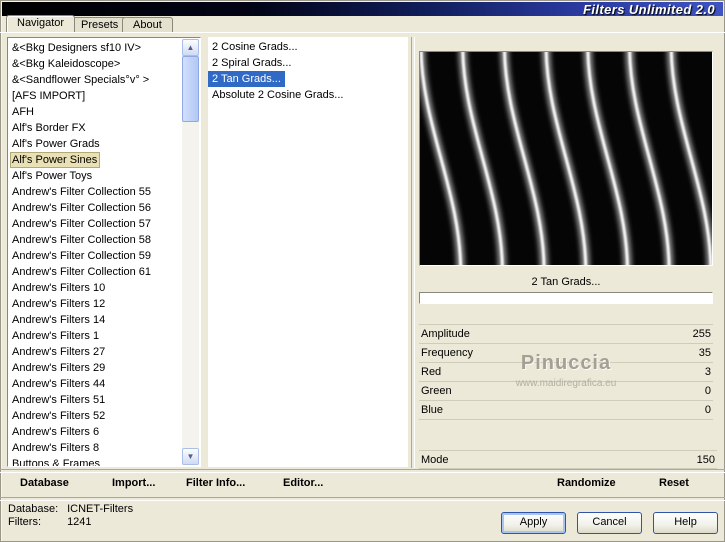 Image resolution: width=725 pixels, height=542 pixels. I want to click on scroll-down-icon: ▼, so click(190, 456).